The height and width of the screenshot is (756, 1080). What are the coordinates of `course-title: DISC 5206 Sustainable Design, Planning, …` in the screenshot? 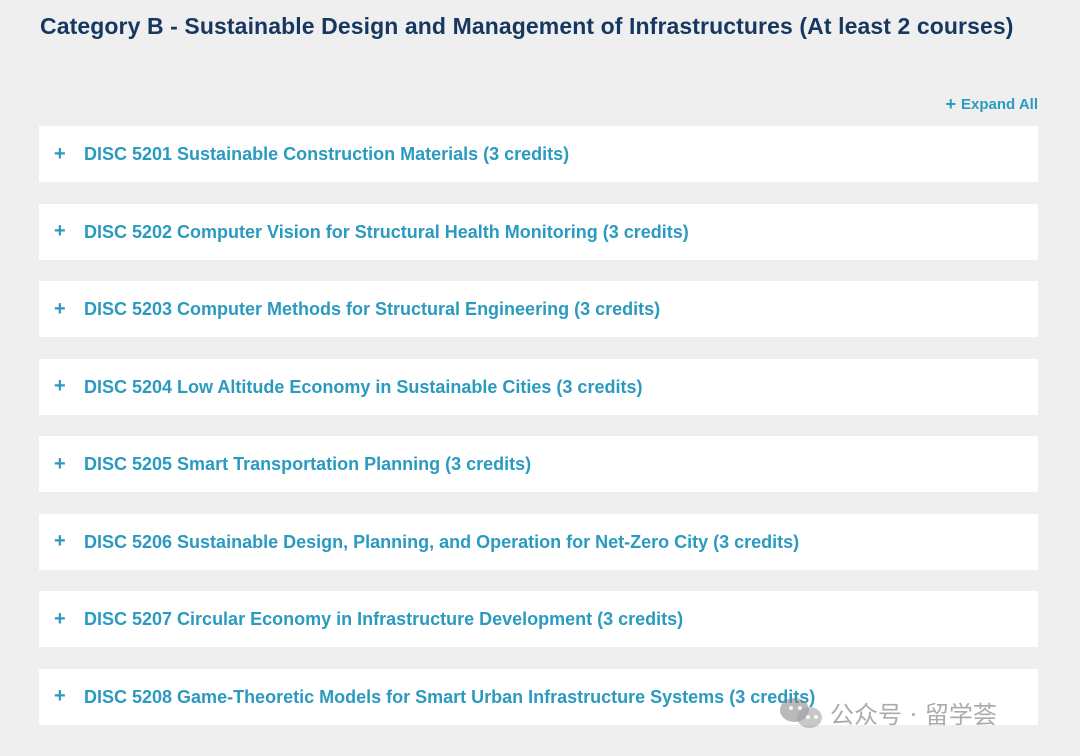 It's located at (442, 541).